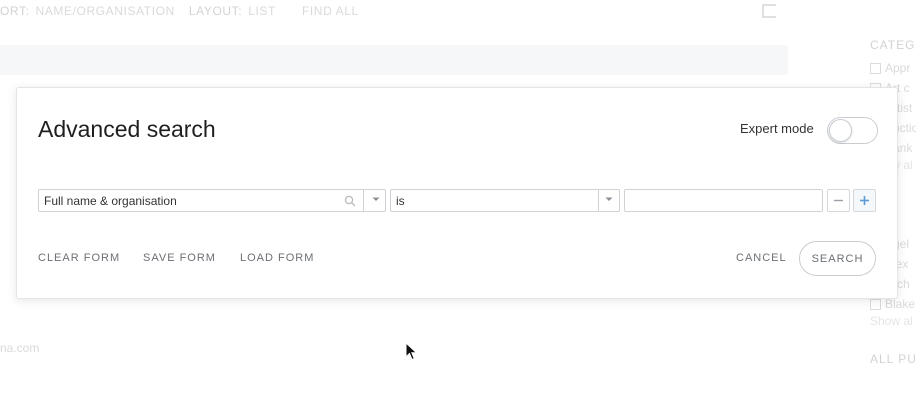 This screenshot has height=400, width=916. What do you see at coordinates (840, 130) in the screenshot?
I see `toggle-knob` at bounding box center [840, 130].